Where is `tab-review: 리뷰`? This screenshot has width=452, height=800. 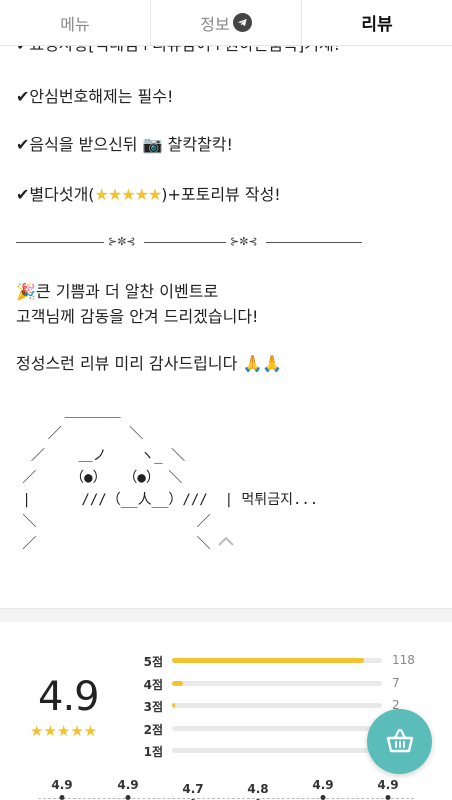 tab-review: 리뷰 is located at coordinates (377, 22).